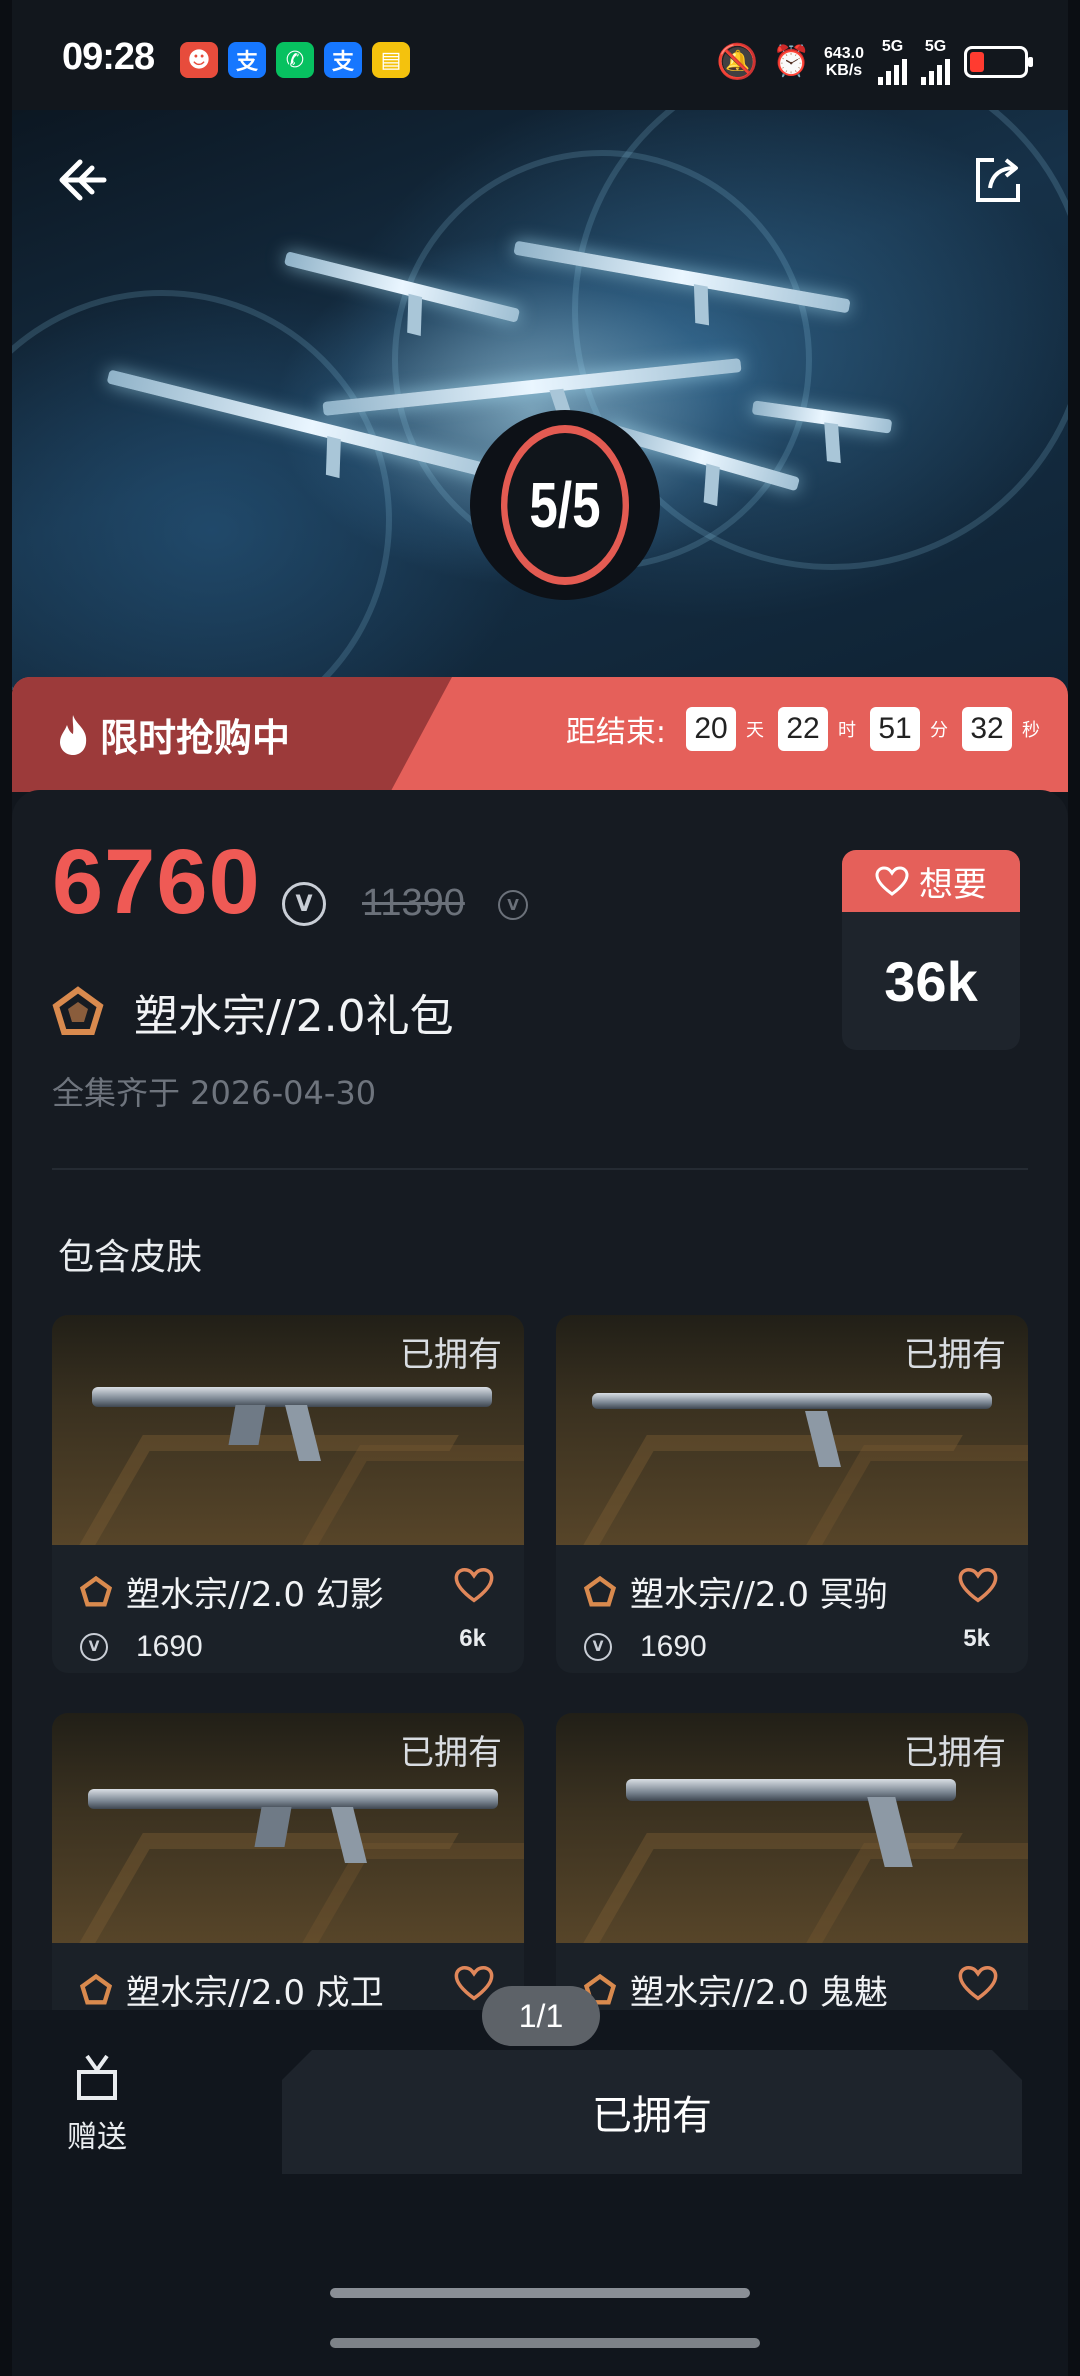  I want to click on wishlist-button: 想要, so click(931, 881).